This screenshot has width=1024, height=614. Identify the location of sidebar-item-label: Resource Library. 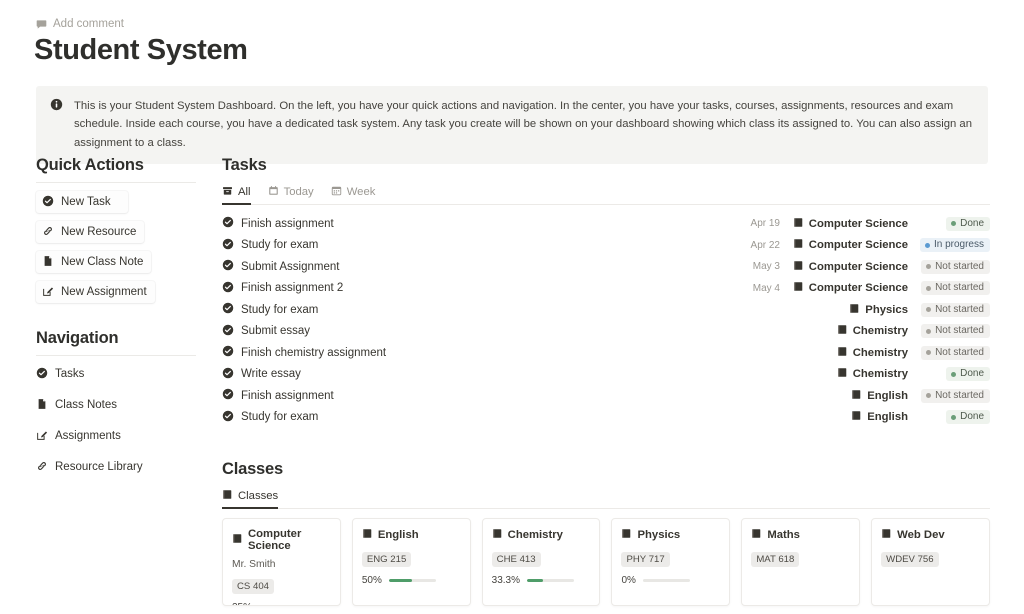
(99, 467).